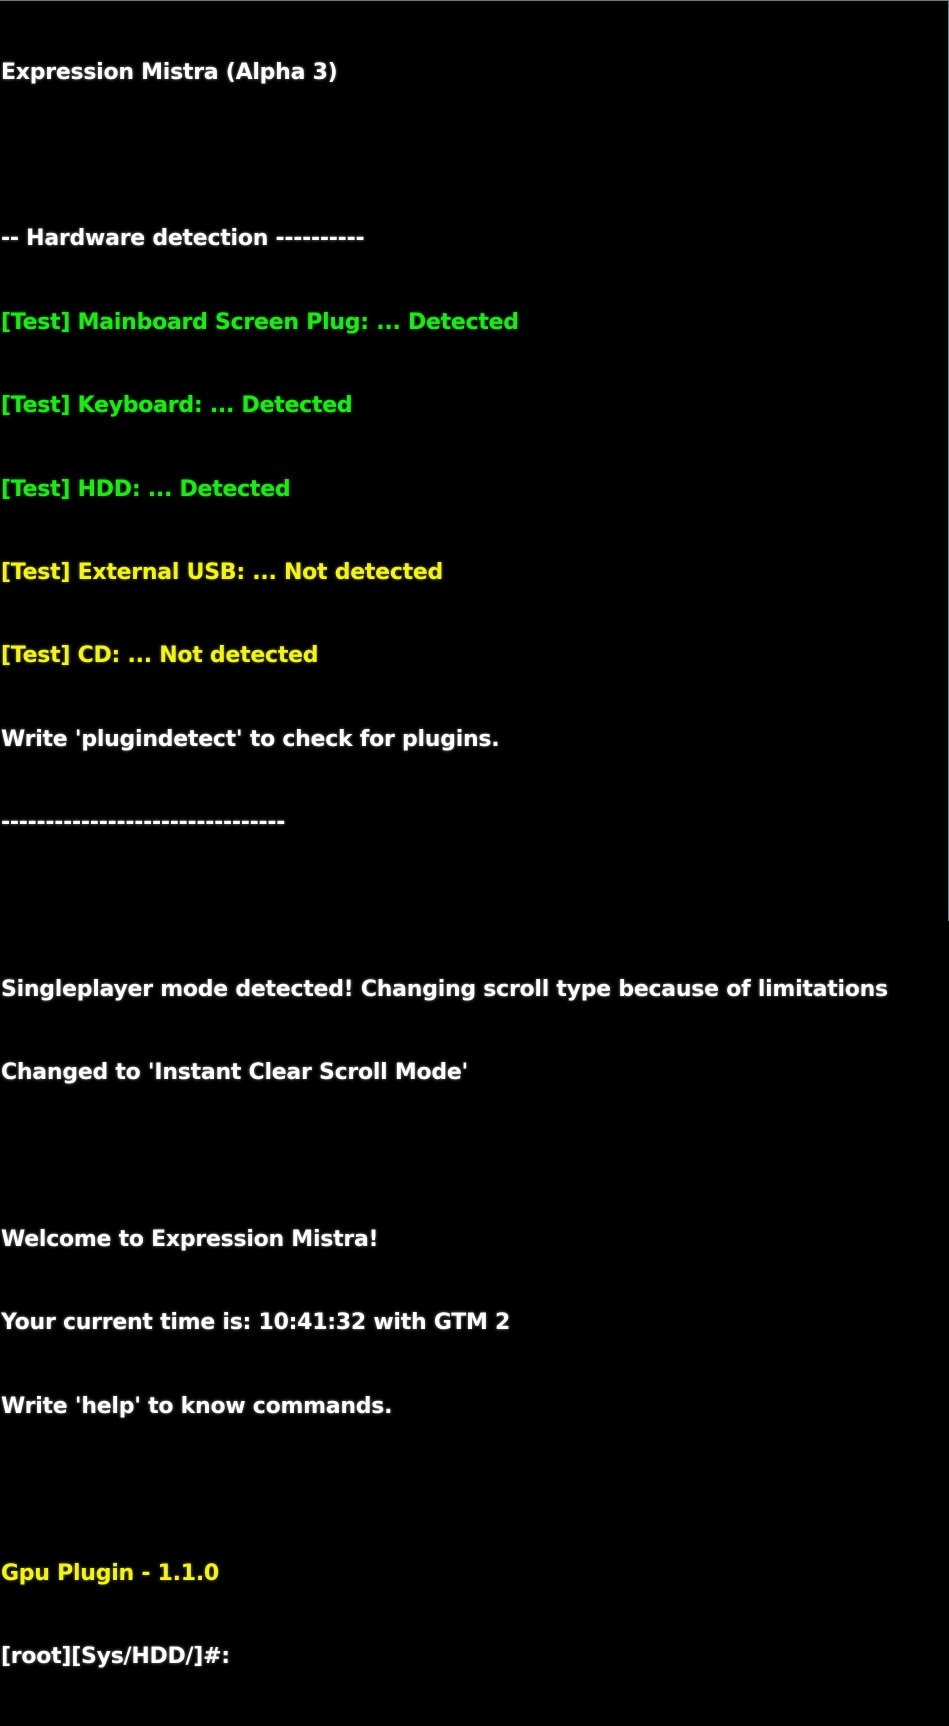 The height and width of the screenshot is (1726, 949). I want to click on welcome-message: Welcome to Expression Mistra!, so click(190, 1240).